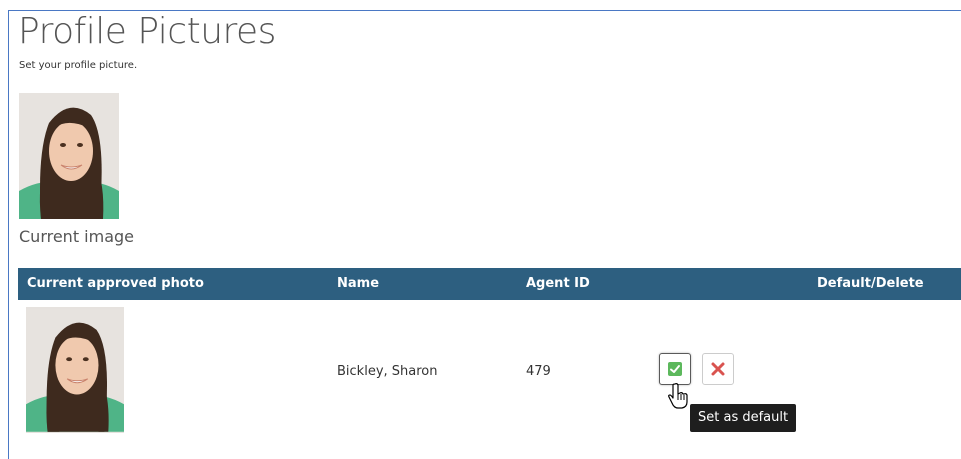 This screenshot has width=961, height=459. I want to click on close-icon, so click(718, 369).